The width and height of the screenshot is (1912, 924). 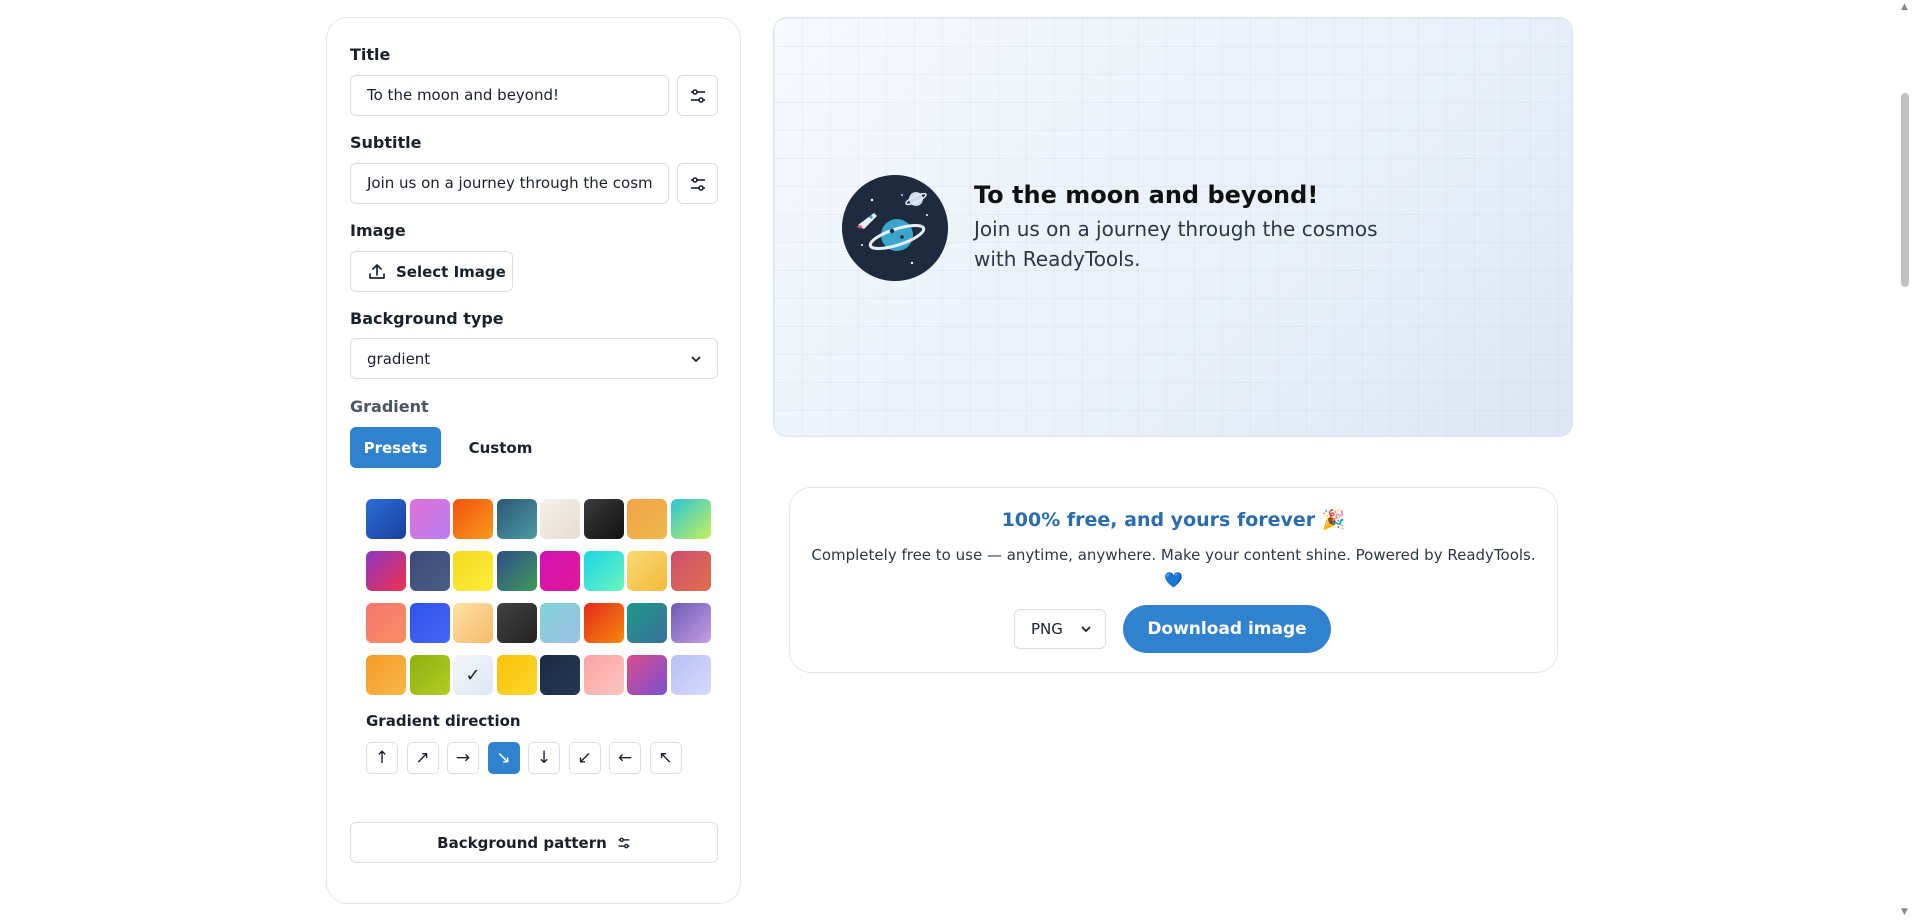 What do you see at coordinates (509, 95) in the screenshot?
I see `title-input: To the moon and beyond!` at bounding box center [509, 95].